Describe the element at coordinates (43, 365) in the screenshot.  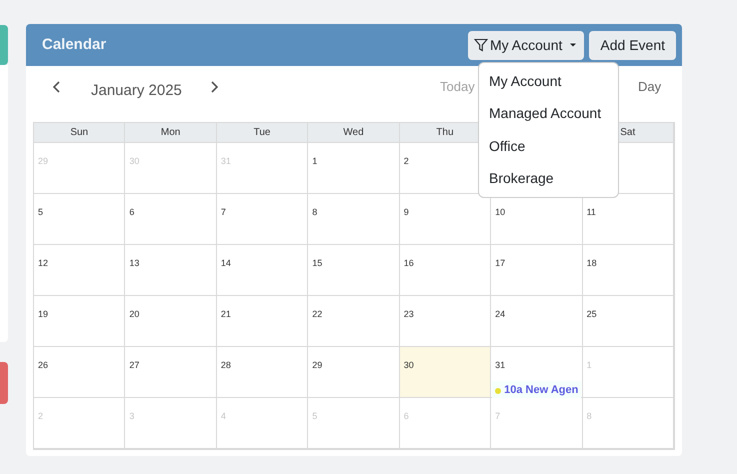
I see `day-number: 26` at that location.